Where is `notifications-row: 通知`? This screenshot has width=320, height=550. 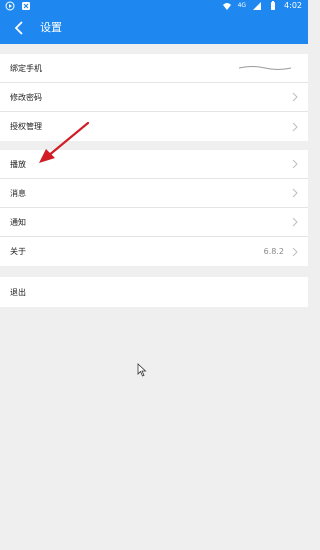
notifications-row: 通知 is located at coordinates (154, 222).